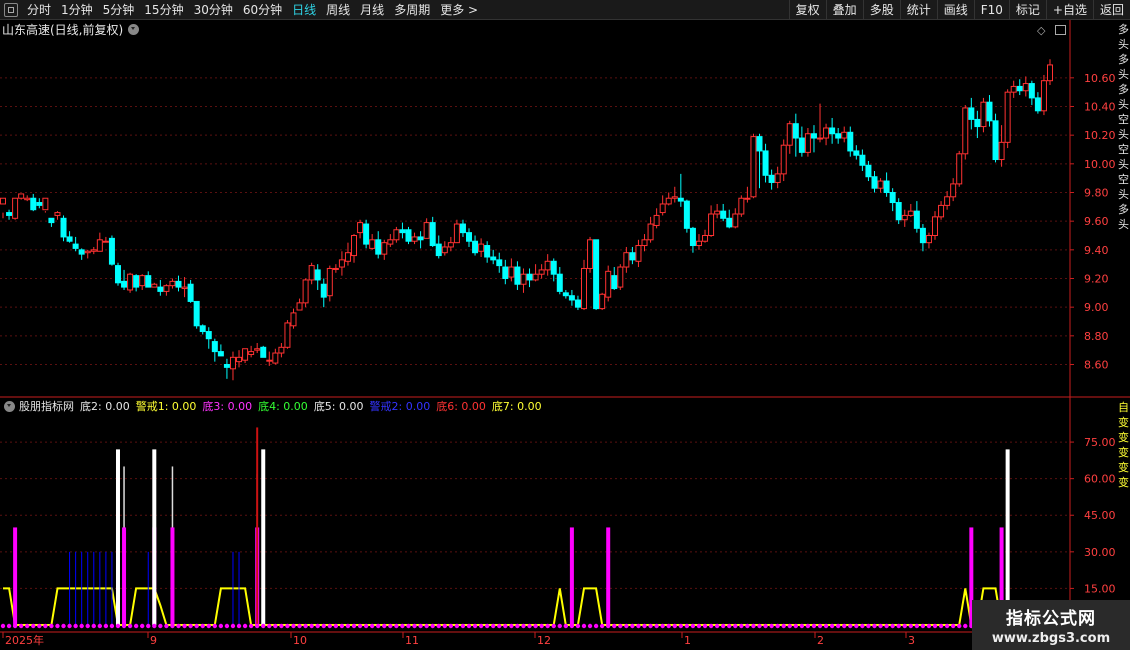  What do you see at coordinates (1027, 10) in the screenshot?
I see `tool-button-6: 标记` at bounding box center [1027, 10].